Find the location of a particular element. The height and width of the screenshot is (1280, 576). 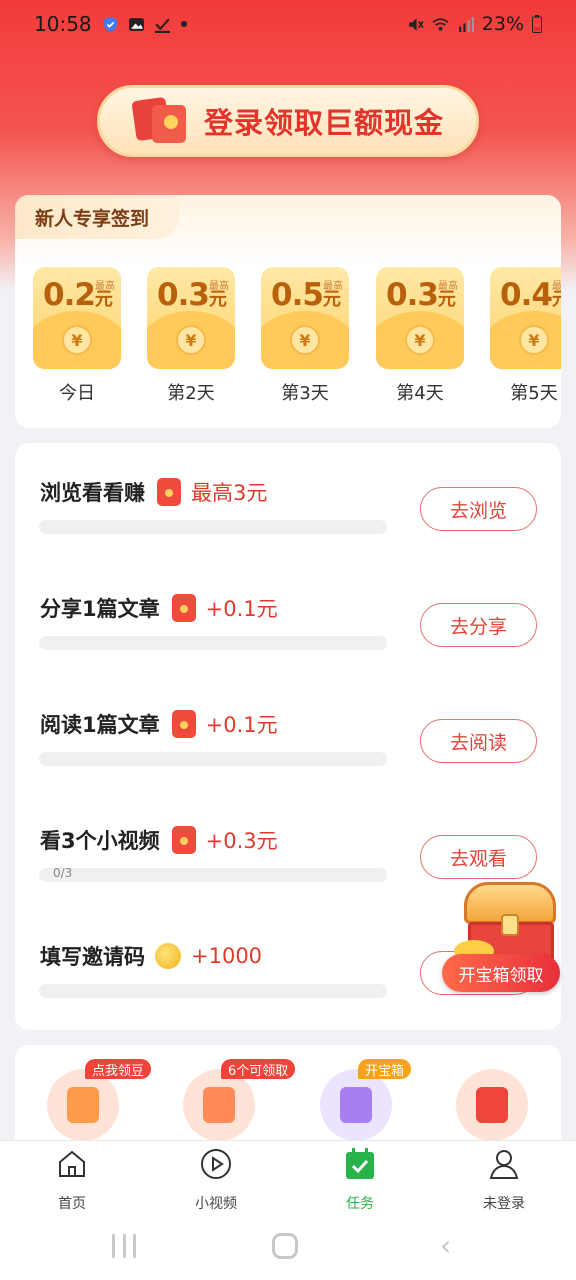

task-progress-text: 0/3 is located at coordinates (63, 873).